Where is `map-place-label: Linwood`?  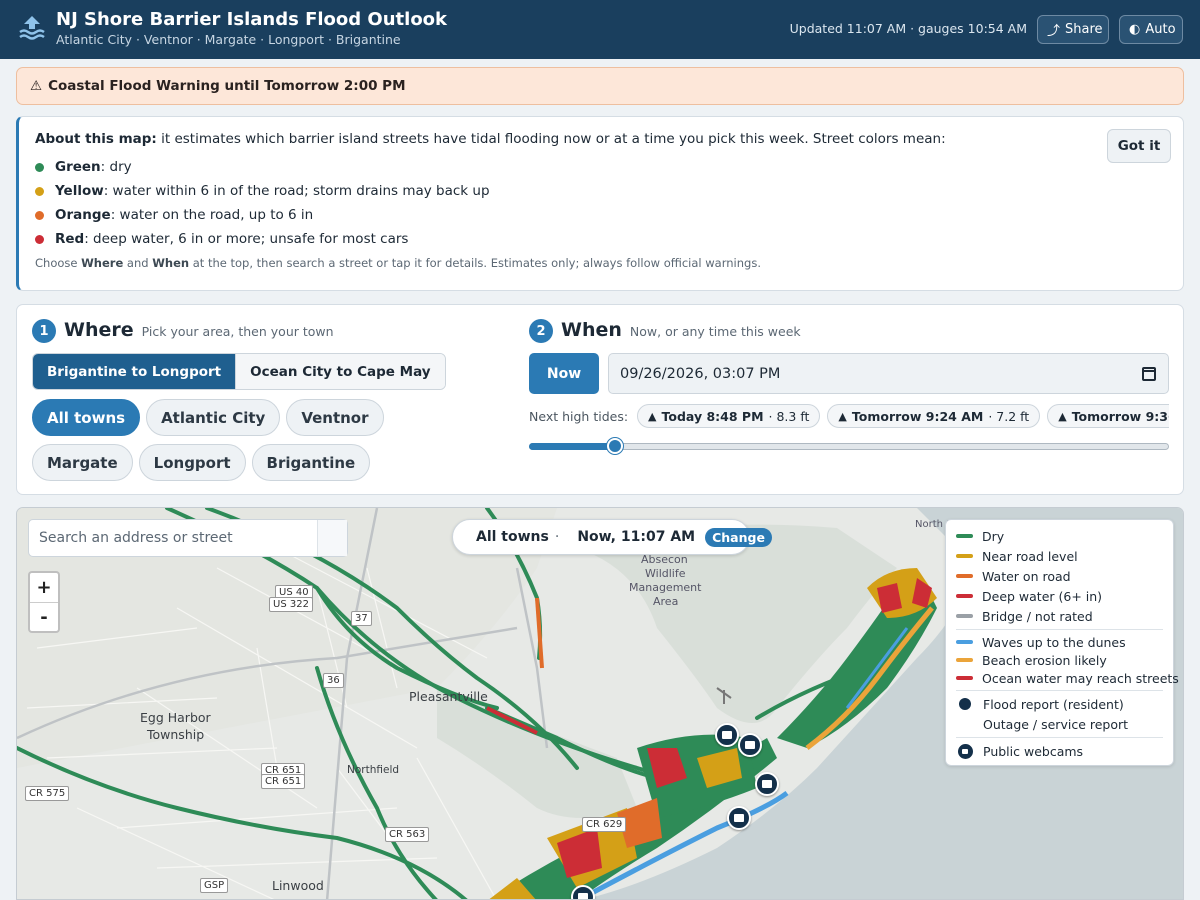 map-place-label: Linwood is located at coordinates (298, 885).